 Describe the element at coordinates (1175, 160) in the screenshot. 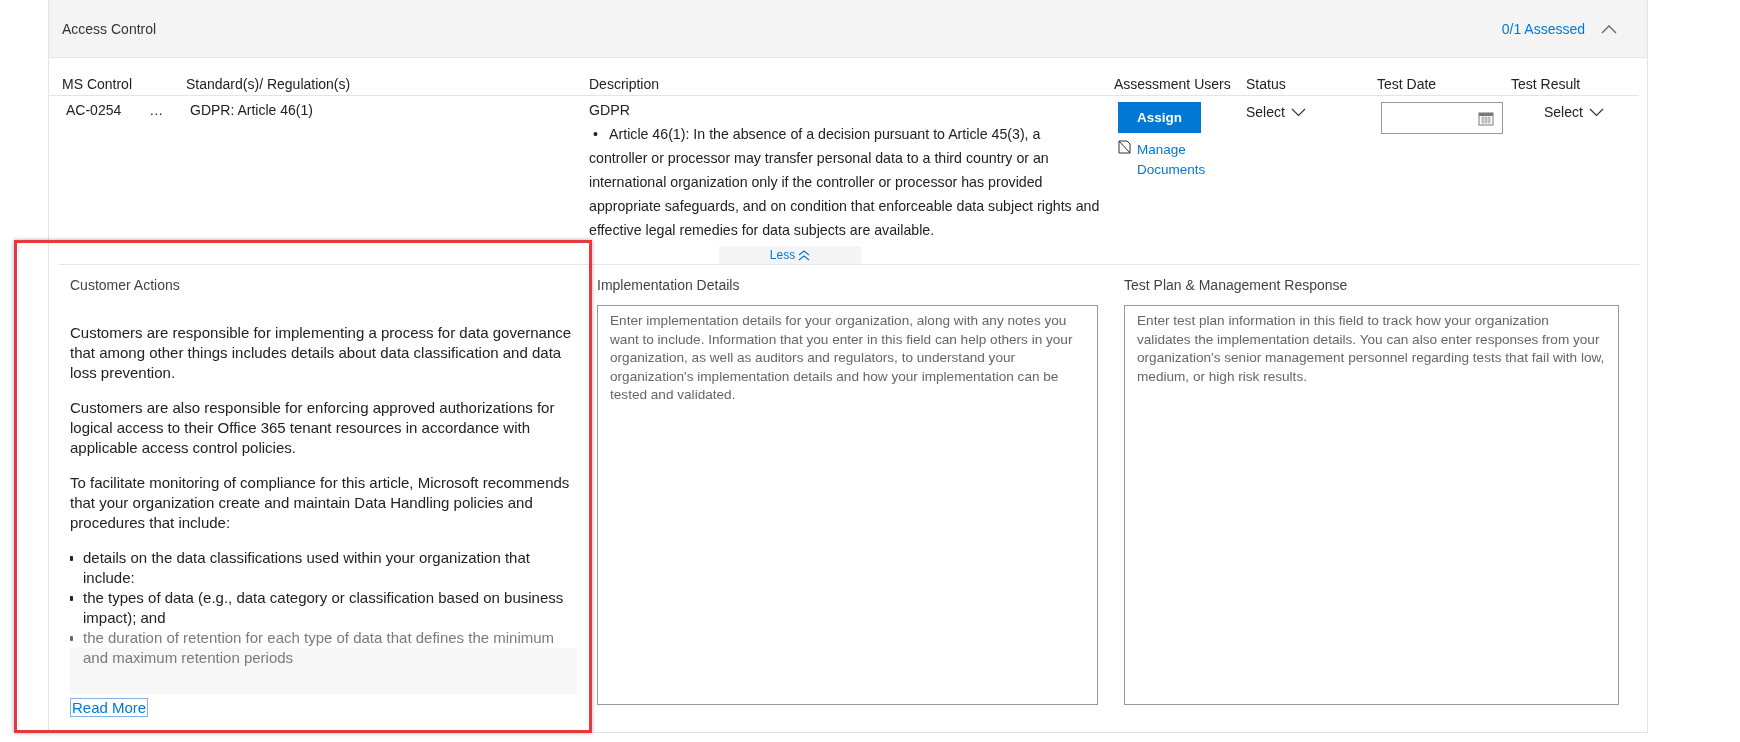

I see `manage-documents-link: Manage Documents` at that location.